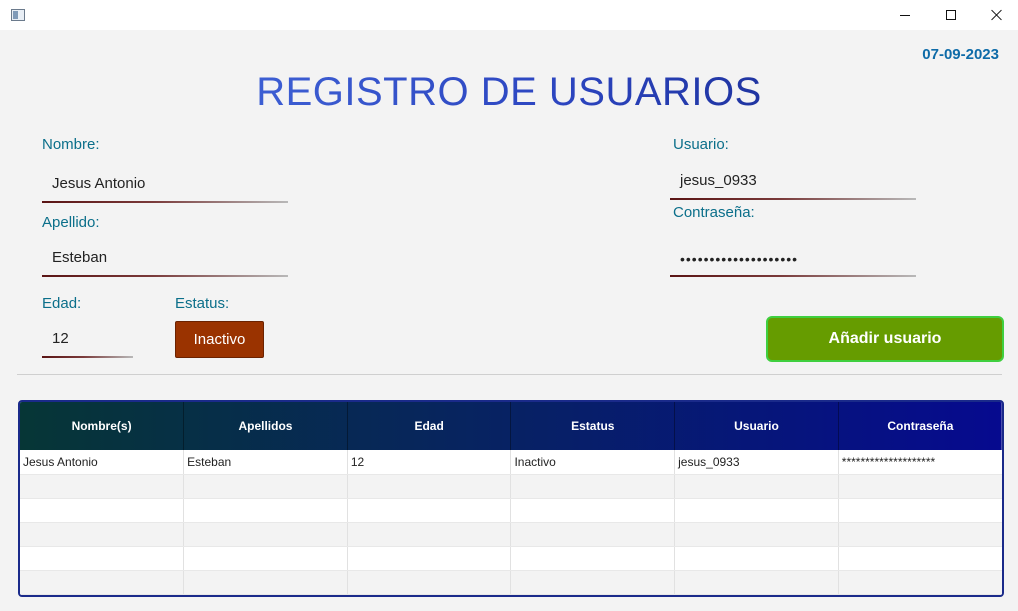  Describe the element at coordinates (165, 183) in the screenshot. I see `nombre-field: Jesus Antonio` at that location.